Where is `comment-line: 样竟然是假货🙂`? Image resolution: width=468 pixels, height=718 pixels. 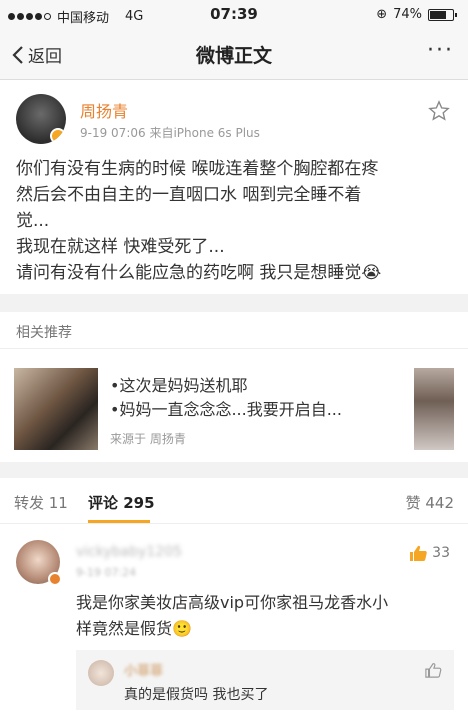 comment-line: 样竟然是假货🙂 is located at coordinates (134, 628).